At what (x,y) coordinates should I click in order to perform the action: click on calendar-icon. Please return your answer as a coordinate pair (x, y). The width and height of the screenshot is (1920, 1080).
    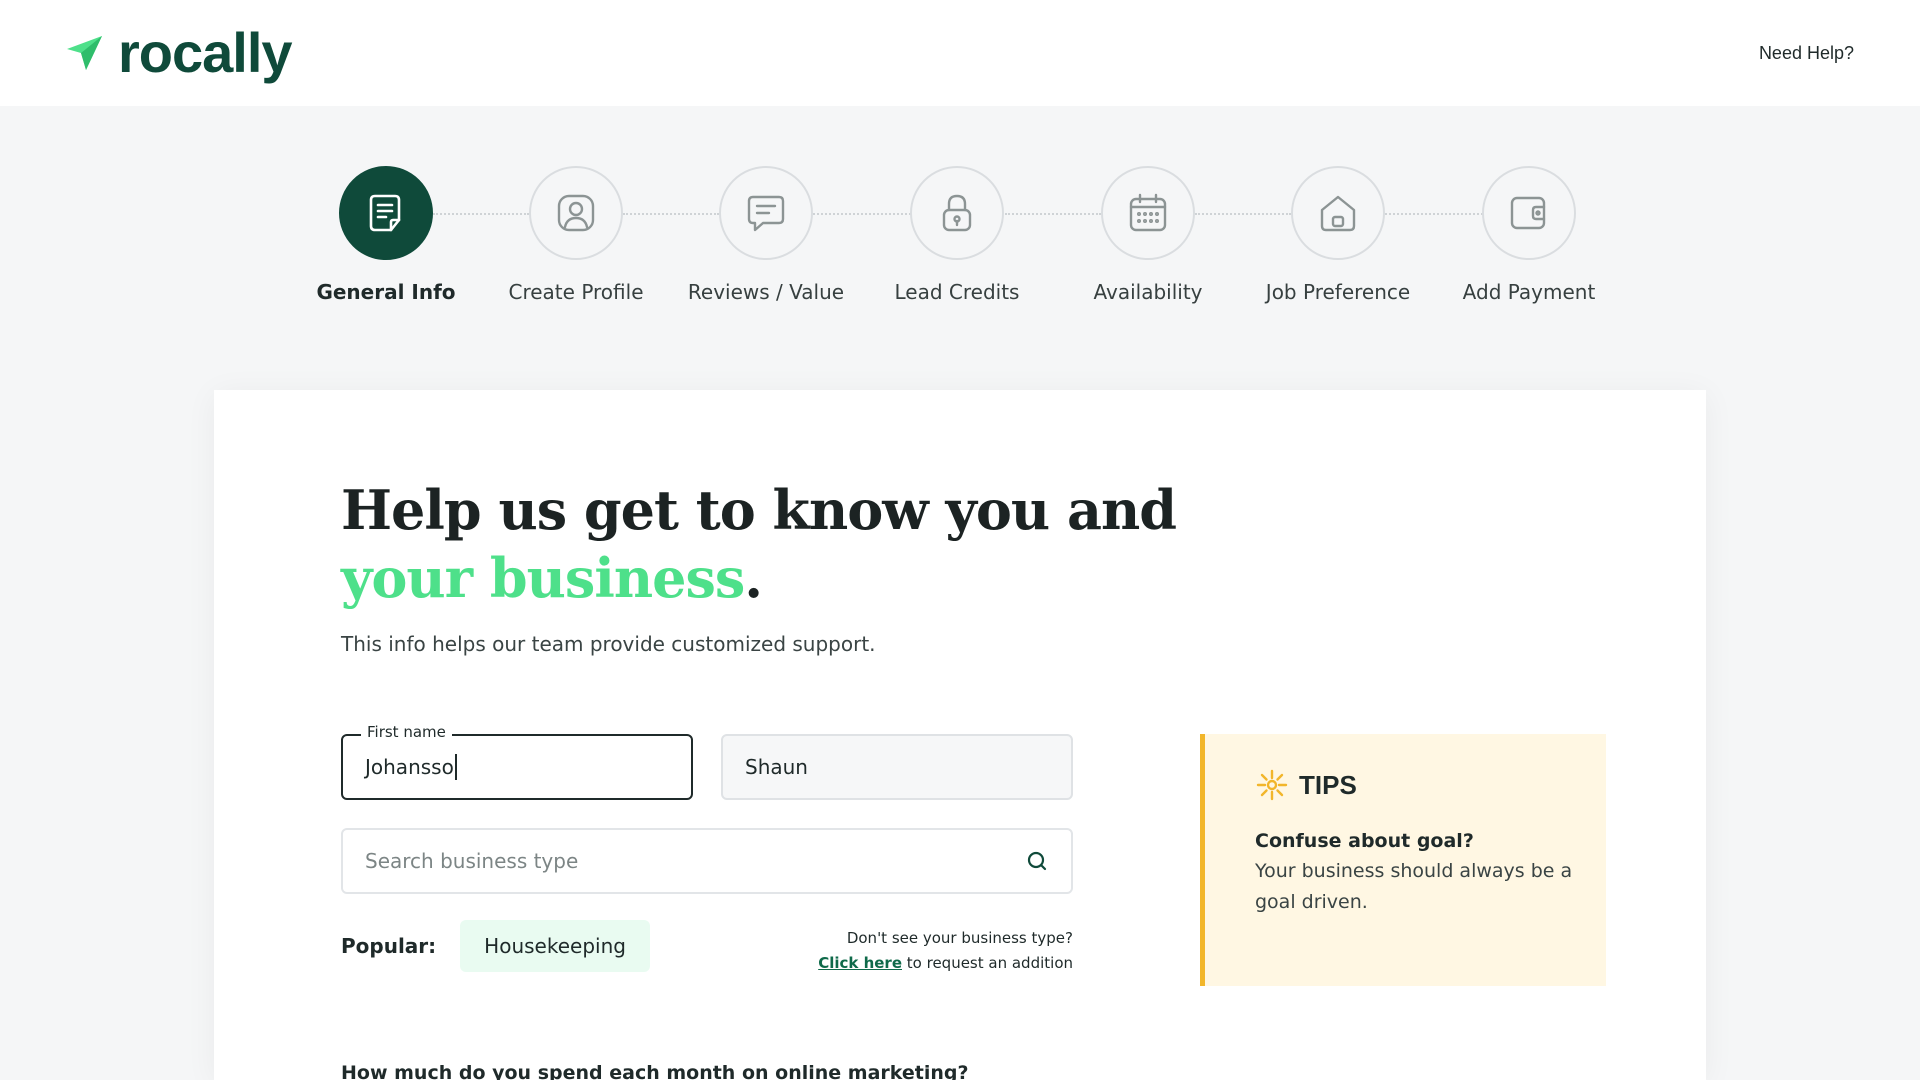
    Looking at the image, I should click on (1148, 212).